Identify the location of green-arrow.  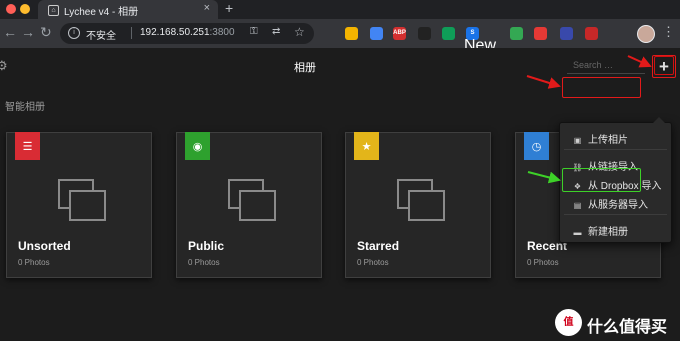
(544, 177).